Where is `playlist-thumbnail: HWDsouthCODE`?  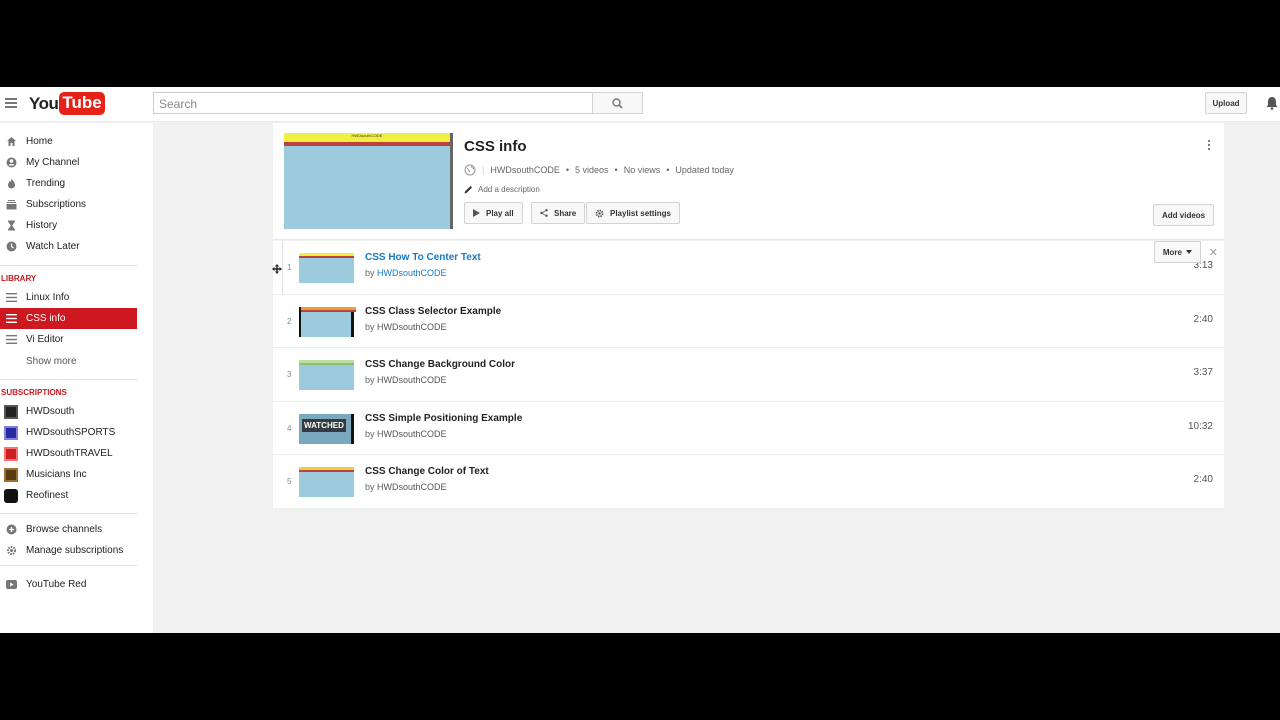
playlist-thumbnail: HWDsouthCODE is located at coordinates (368, 181).